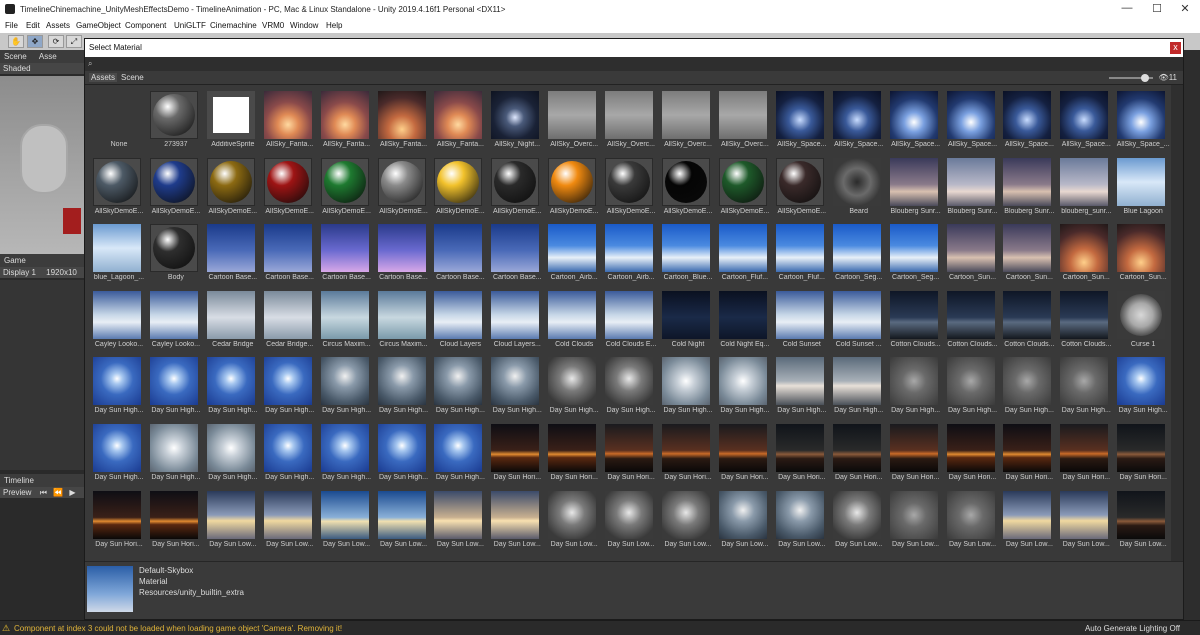 The image size is (1200, 635). What do you see at coordinates (176, 116) in the screenshot?
I see `material-item: 273937` at bounding box center [176, 116].